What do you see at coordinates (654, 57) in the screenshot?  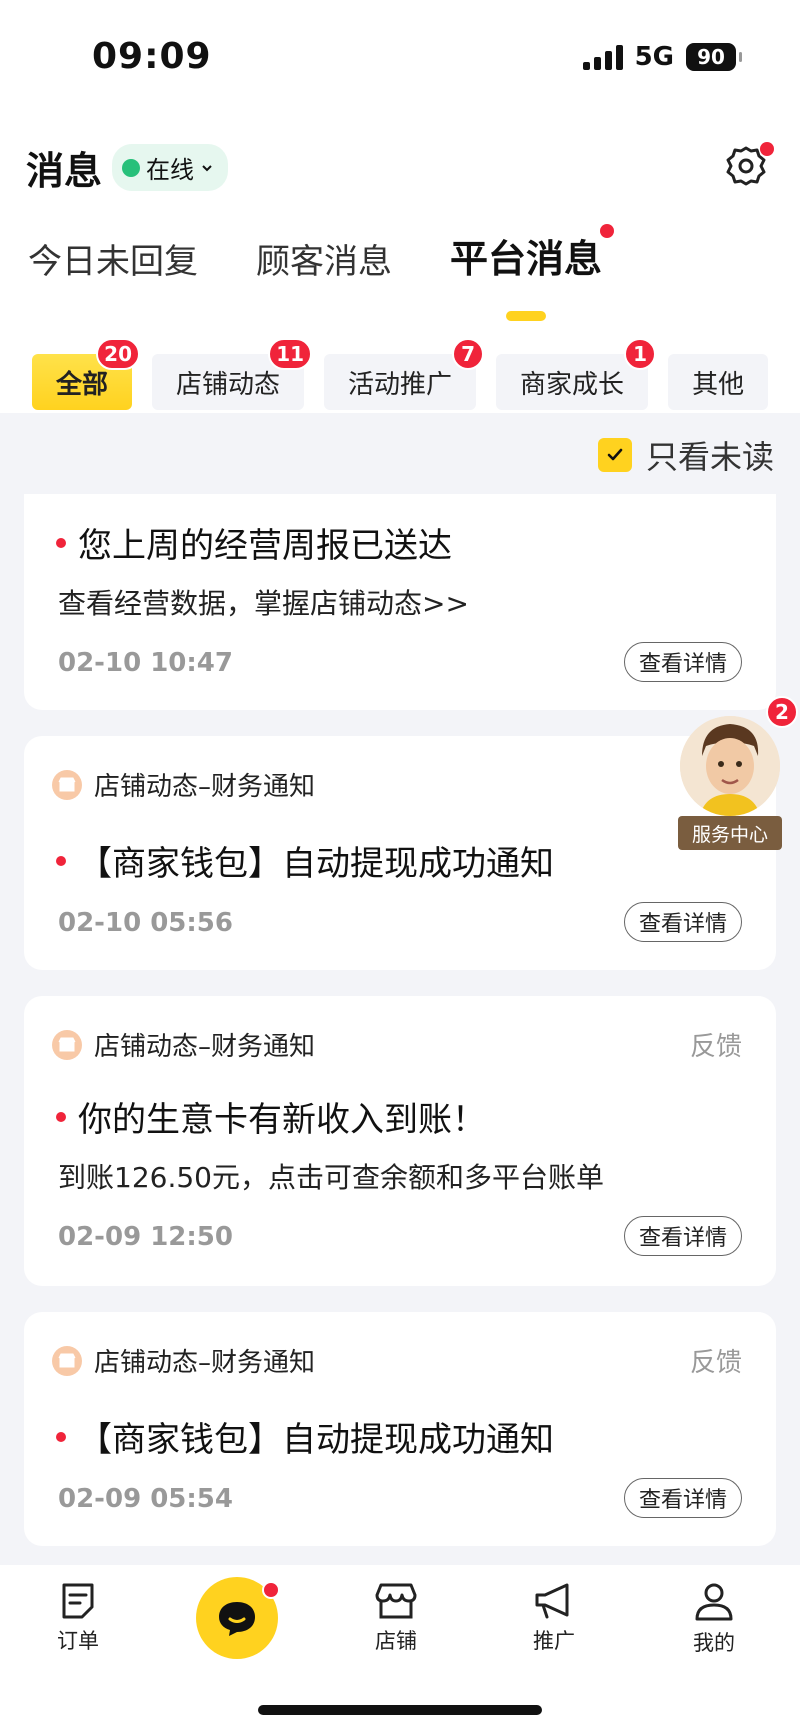 I see `network-type: 5G` at bounding box center [654, 57].